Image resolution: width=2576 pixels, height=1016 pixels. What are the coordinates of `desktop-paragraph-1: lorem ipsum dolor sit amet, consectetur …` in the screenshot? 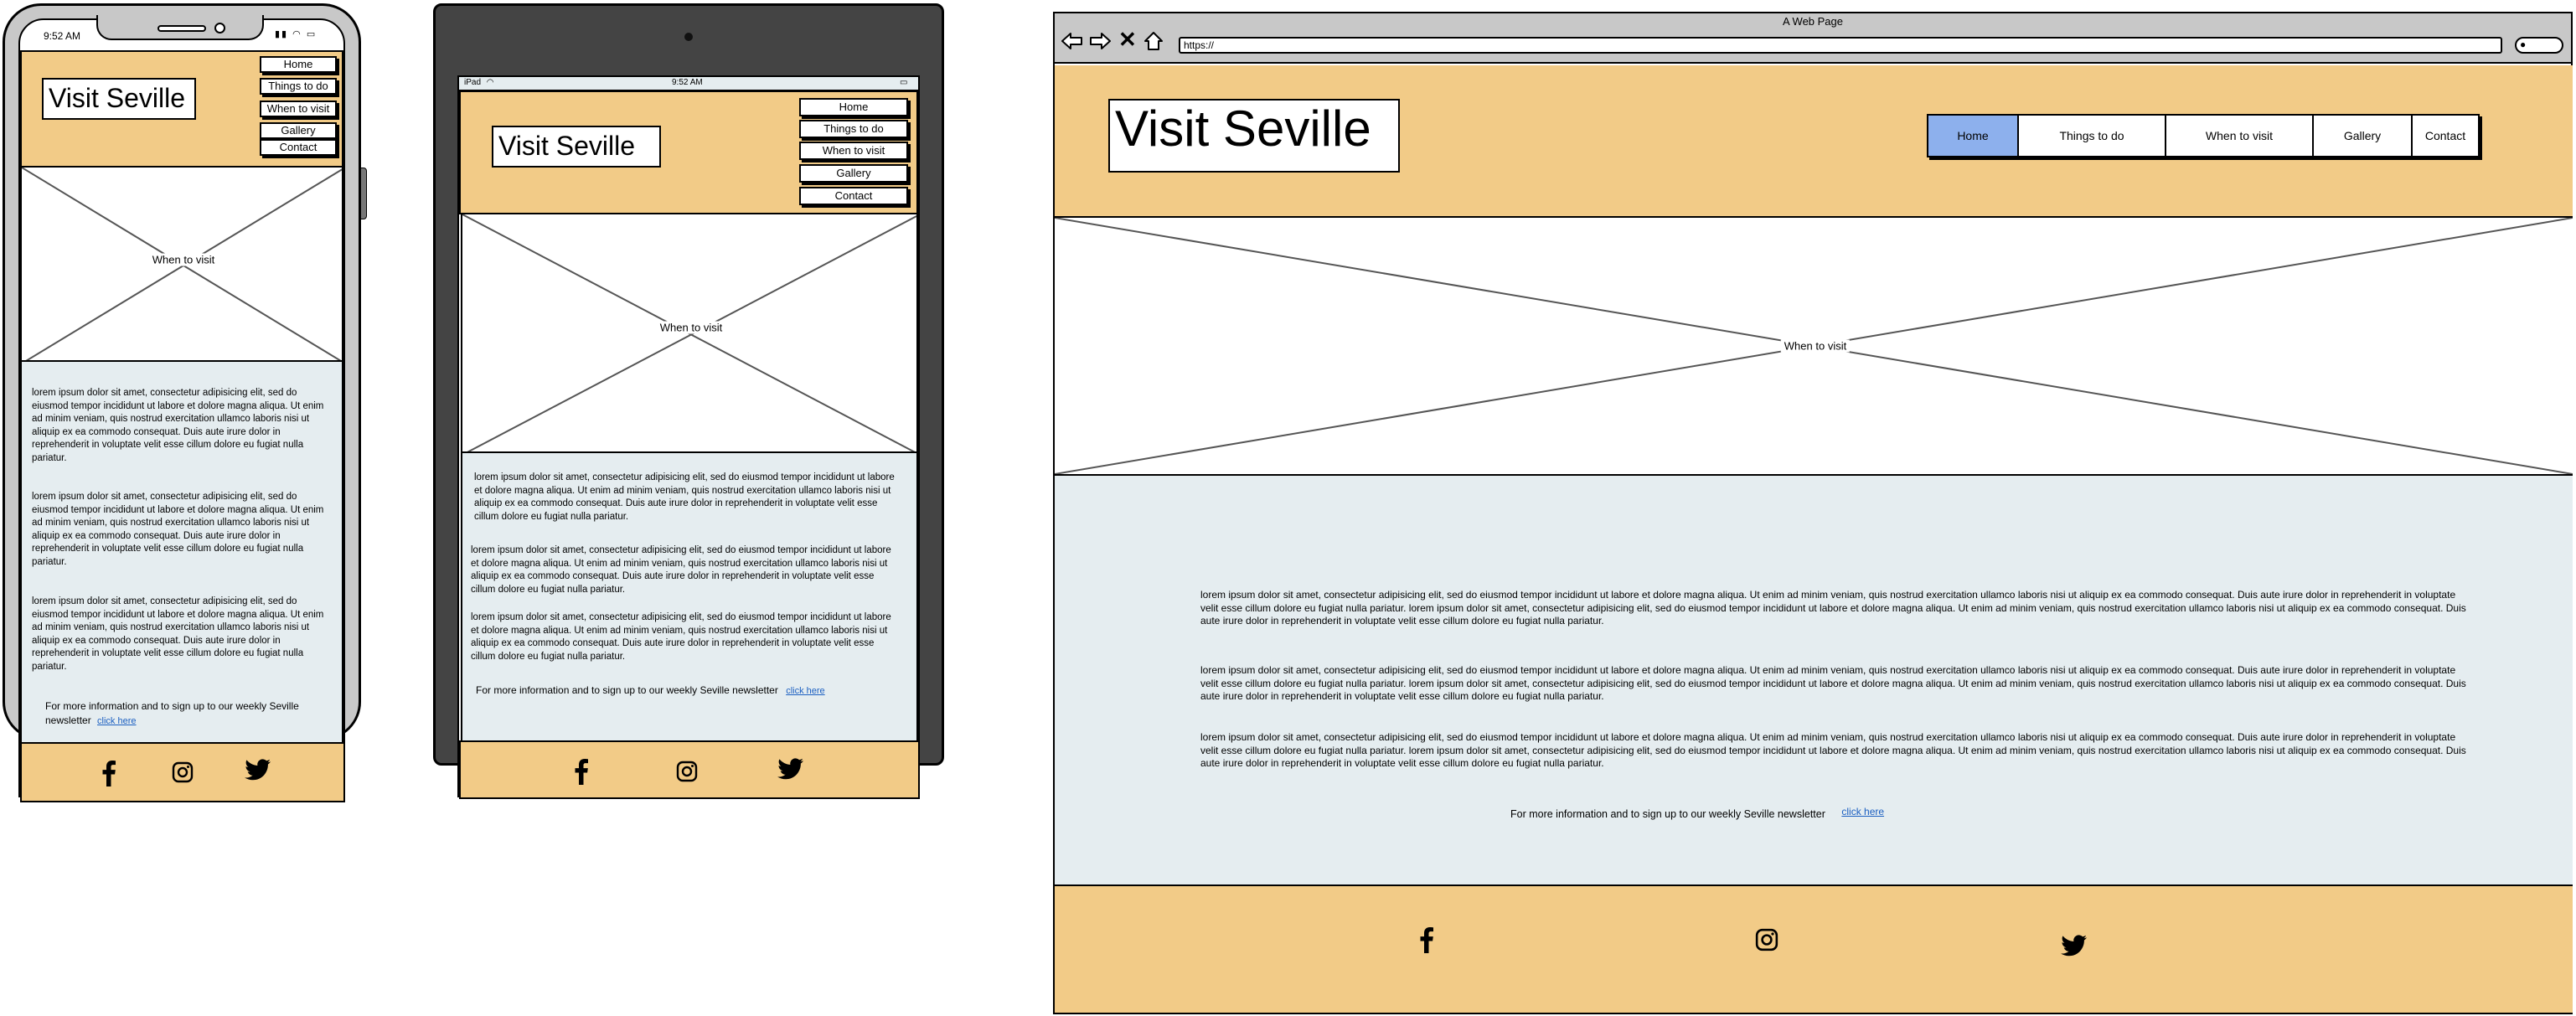 It's located at (1833, 608).